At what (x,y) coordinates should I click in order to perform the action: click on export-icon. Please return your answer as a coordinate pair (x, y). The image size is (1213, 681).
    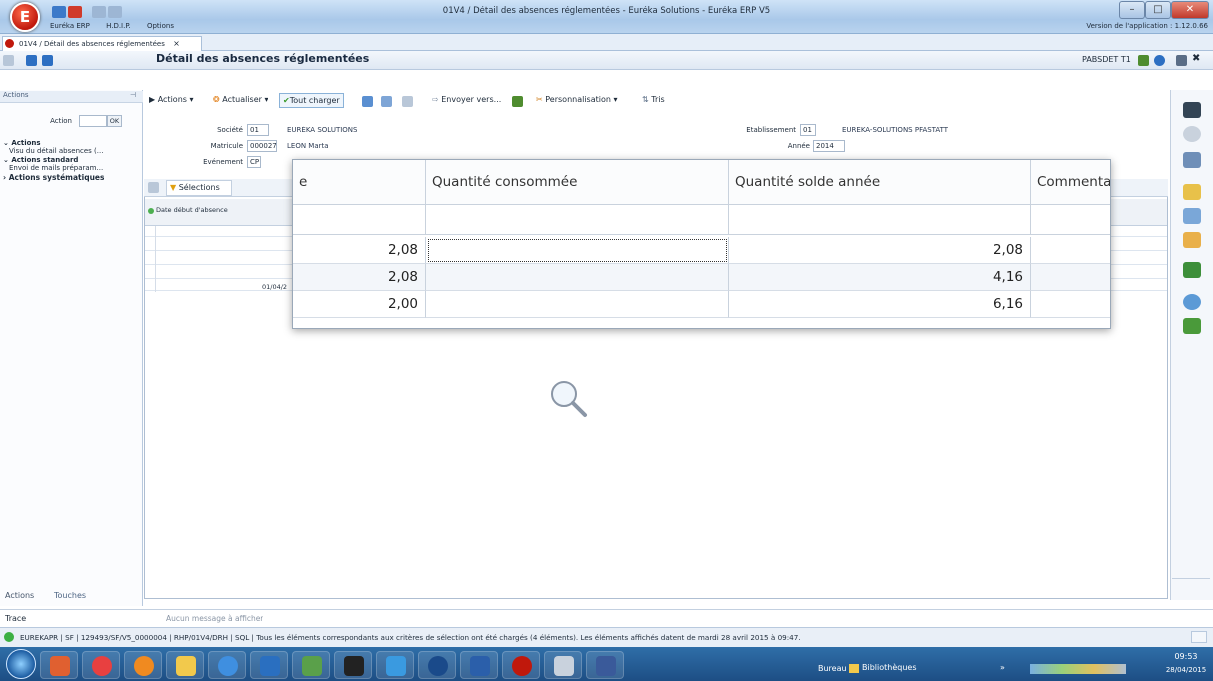
    Looking at the image, I should click on (407, 101).